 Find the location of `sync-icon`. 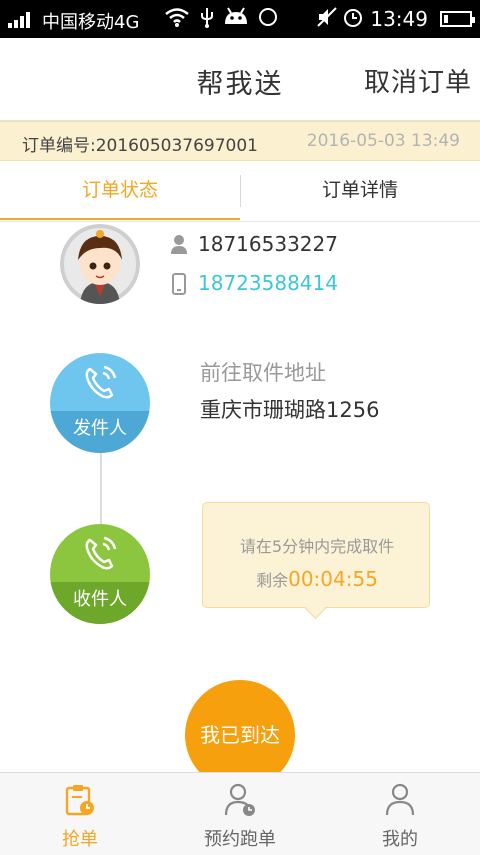

sync-icon is located at coordinates (268, 19).